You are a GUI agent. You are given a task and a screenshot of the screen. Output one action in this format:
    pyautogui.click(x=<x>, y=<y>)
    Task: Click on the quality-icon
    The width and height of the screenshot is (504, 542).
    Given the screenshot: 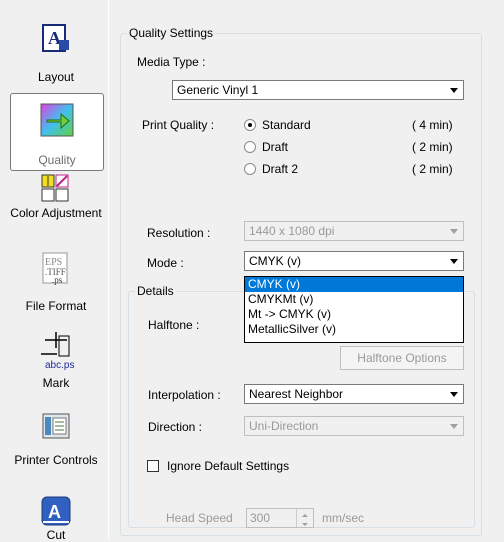 What is the action you would take?
    pyautogui.click(x=57, y=120)
    